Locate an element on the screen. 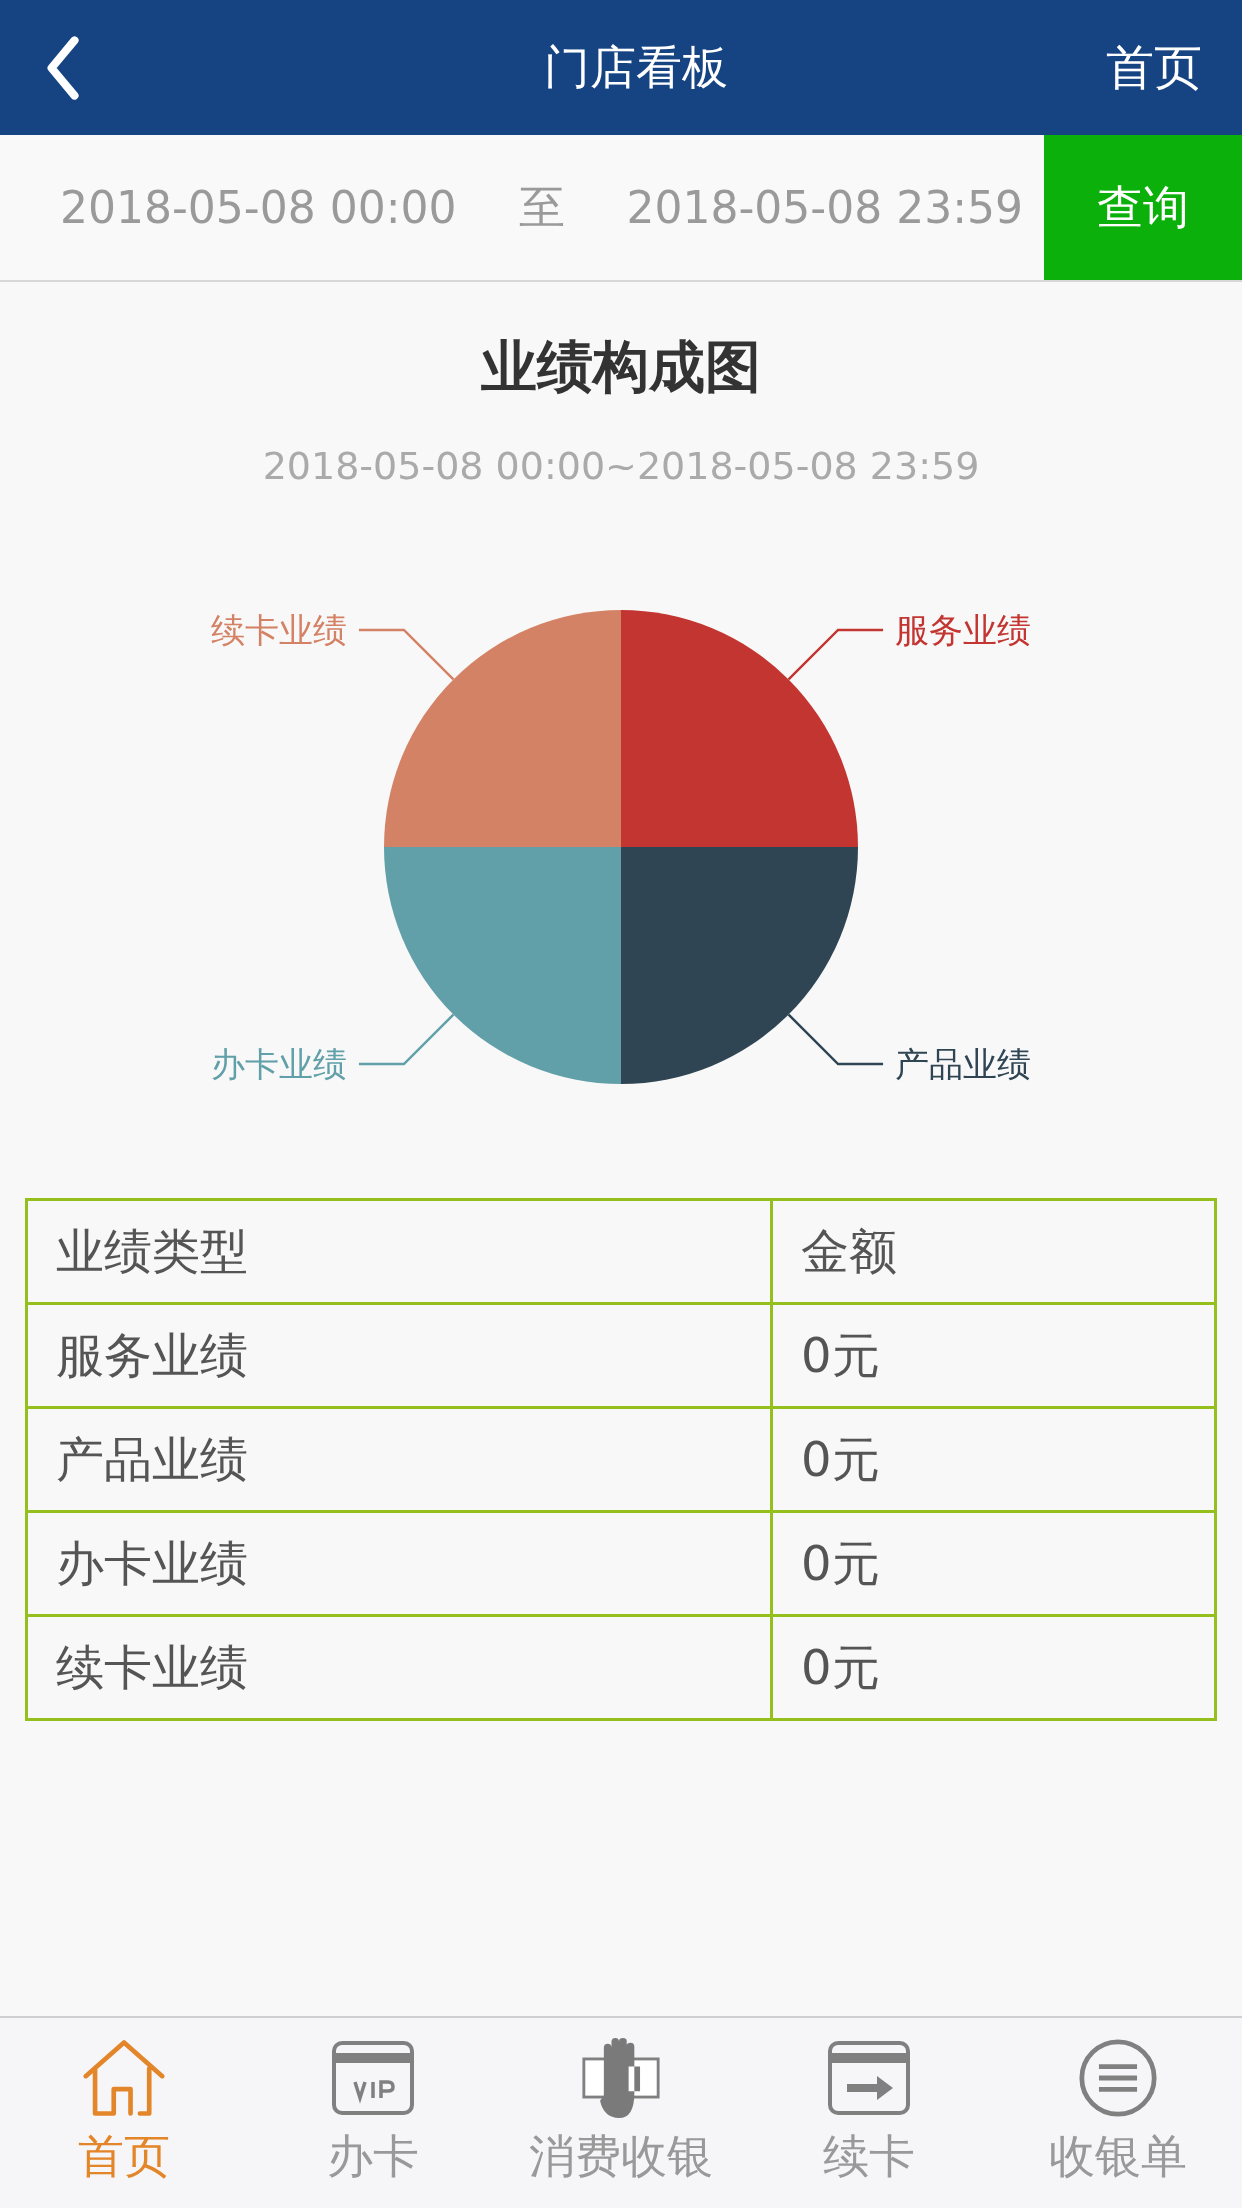 The width and height of the screenshot is (1242, 2208). column-header: 业绩类型 is located at coordinates (399, 1251).